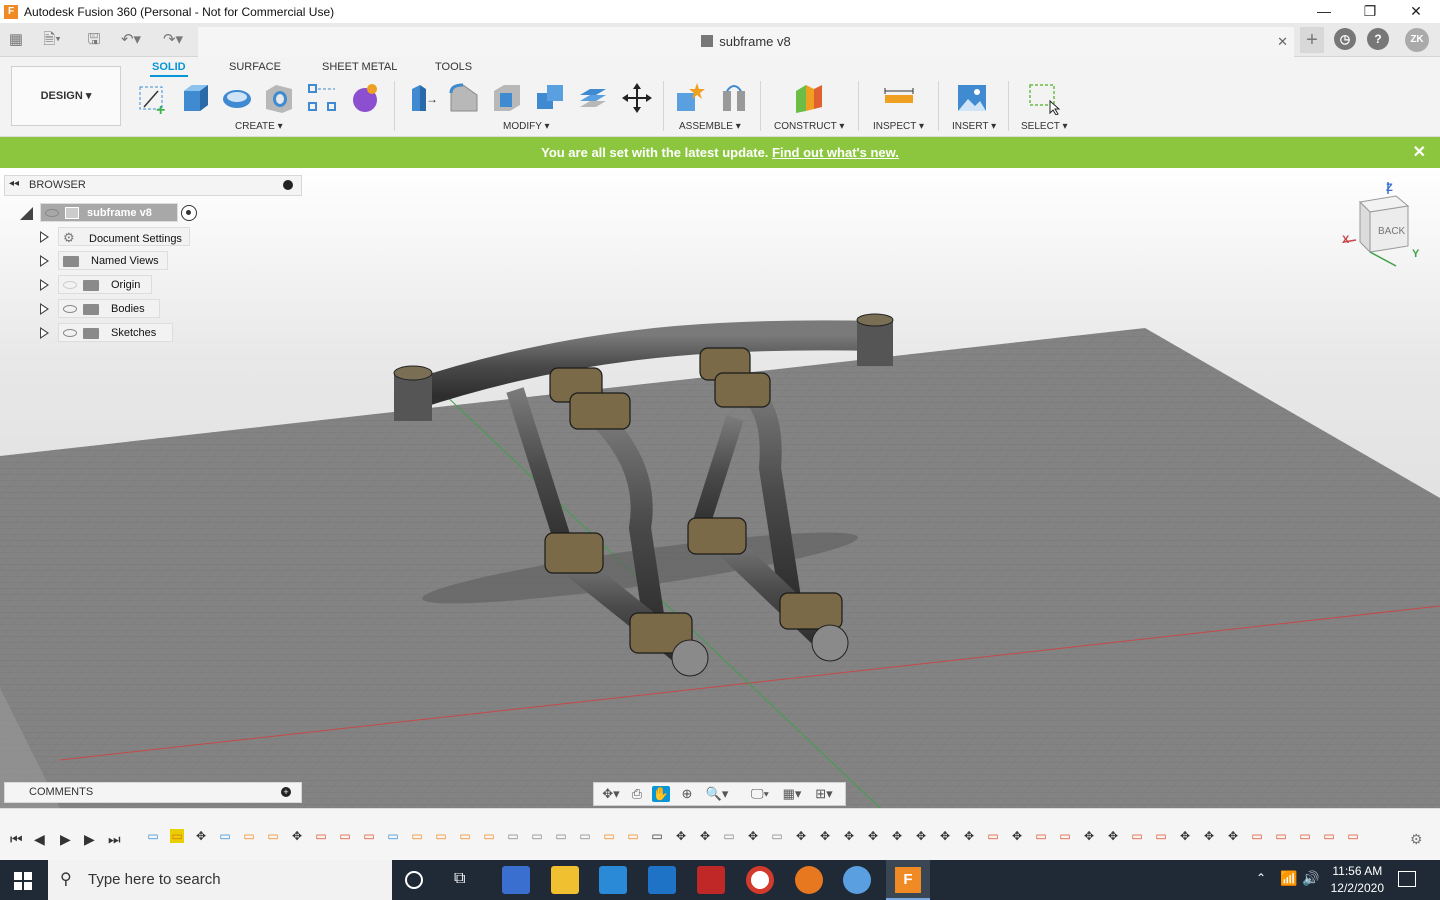 The image size is (1440, 900). Describe the element at coordinates (44, 261) in the screenshot. I see `expand-named-views-icon` at that location.